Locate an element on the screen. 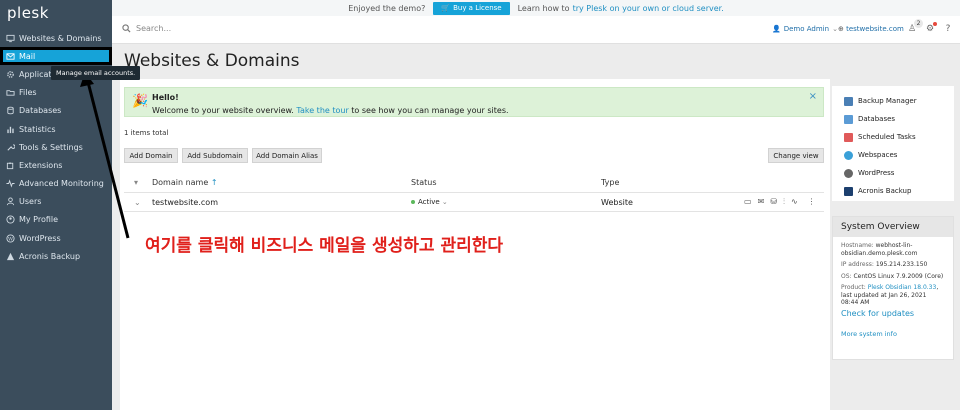 The width and height of the screenshot is (960, 410). gear-icon is located at coordinates (10, 74).